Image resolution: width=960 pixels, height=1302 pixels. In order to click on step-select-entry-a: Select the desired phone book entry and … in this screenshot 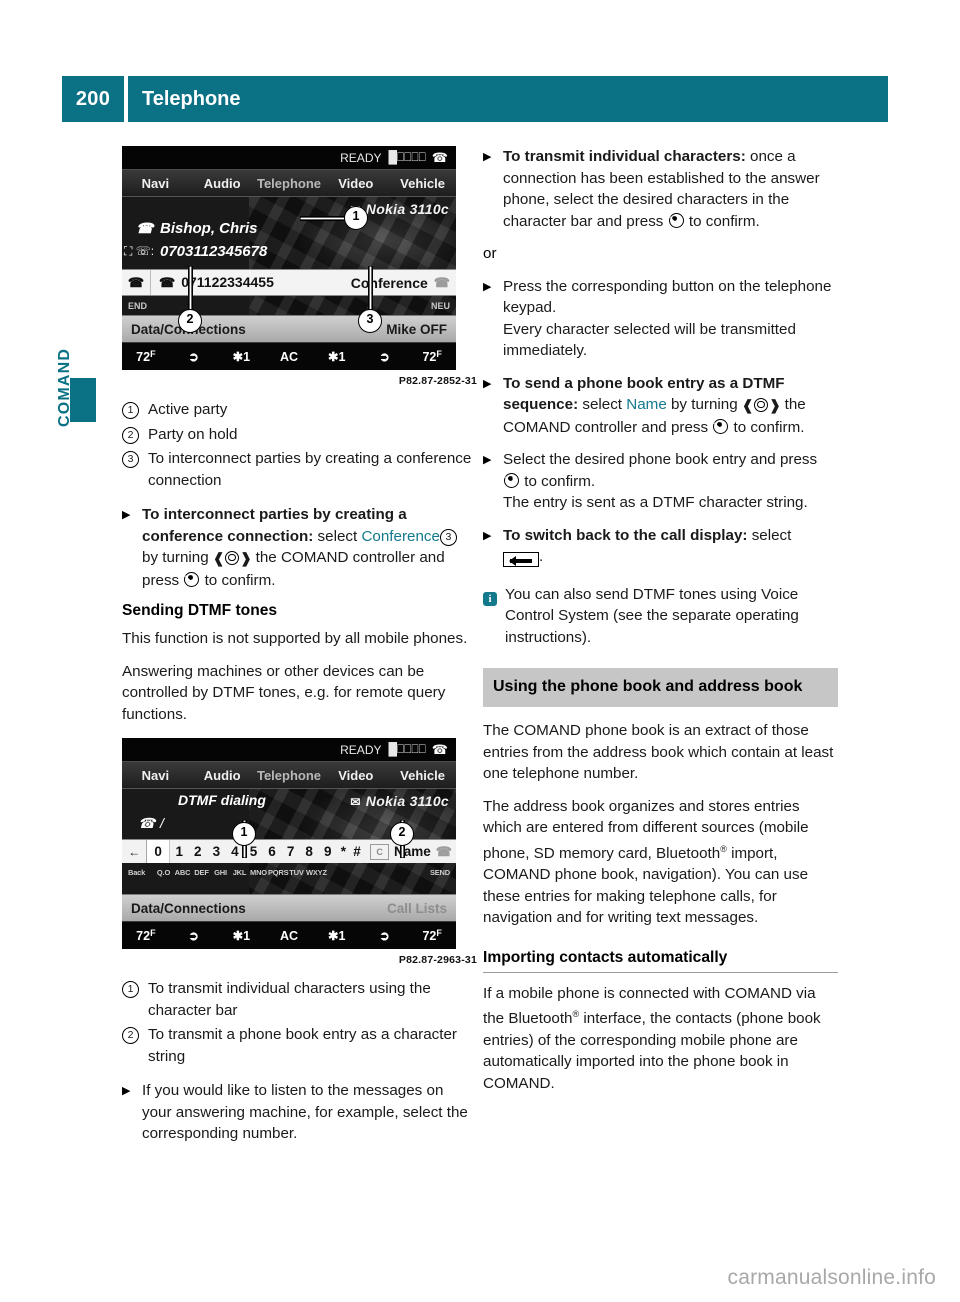, I will do `click(660, 459)`.